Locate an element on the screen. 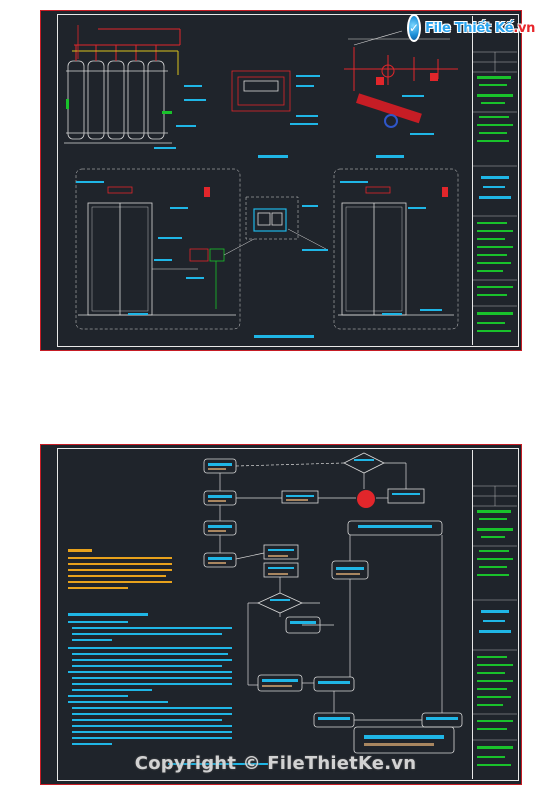 This screenshot has height=807, width=551. copyright-watermark: Copyright © FileThietKe.vn is located at coordinates (275, 763).